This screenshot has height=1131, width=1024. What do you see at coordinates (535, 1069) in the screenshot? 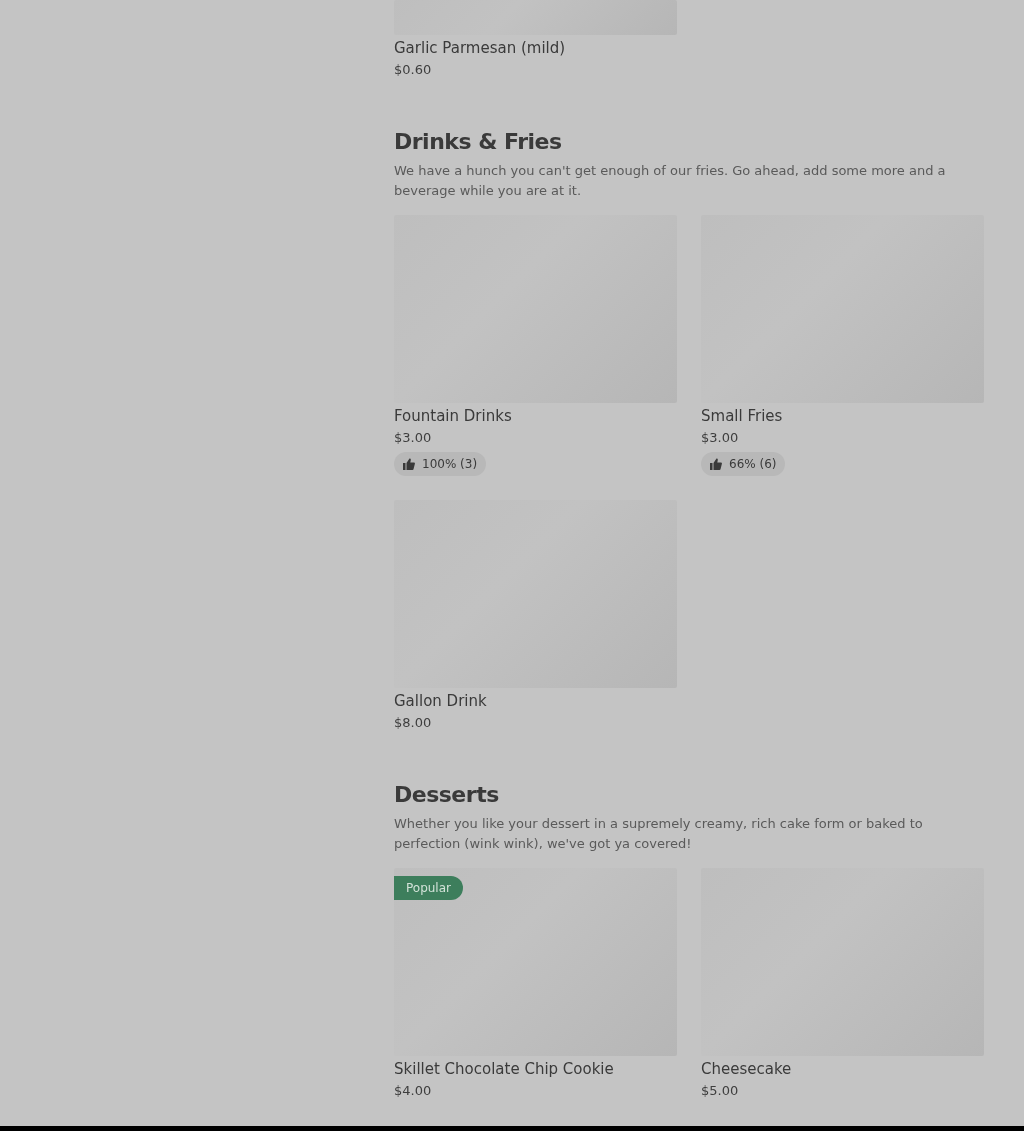
I see `item-name: Skillet Chocolate Chip Cookie` at bounding box center [535, 1069].